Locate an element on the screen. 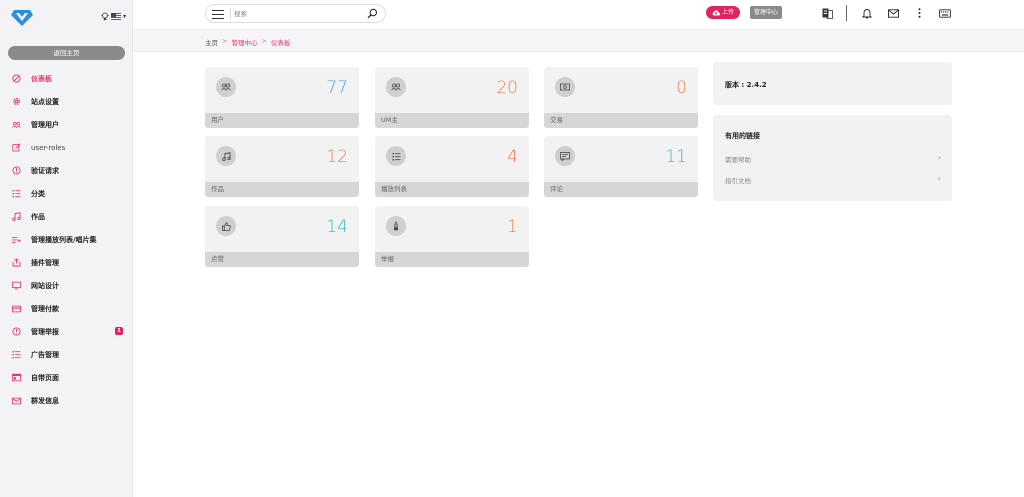  pages-icon is located at coordinates (16, 377).